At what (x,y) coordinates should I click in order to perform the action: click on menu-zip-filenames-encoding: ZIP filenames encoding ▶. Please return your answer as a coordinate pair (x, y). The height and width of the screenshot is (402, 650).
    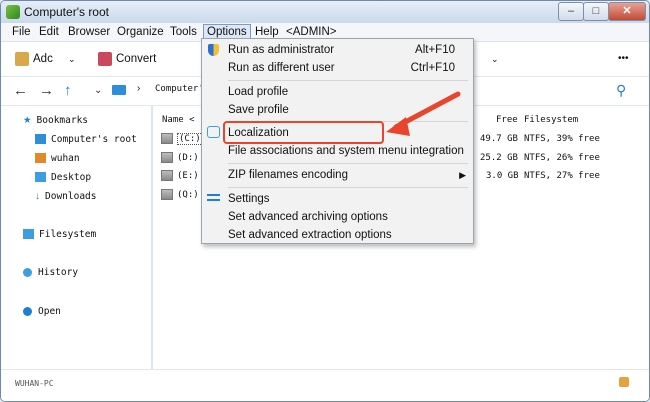
    Looking at the image, I should click on (337, 175).